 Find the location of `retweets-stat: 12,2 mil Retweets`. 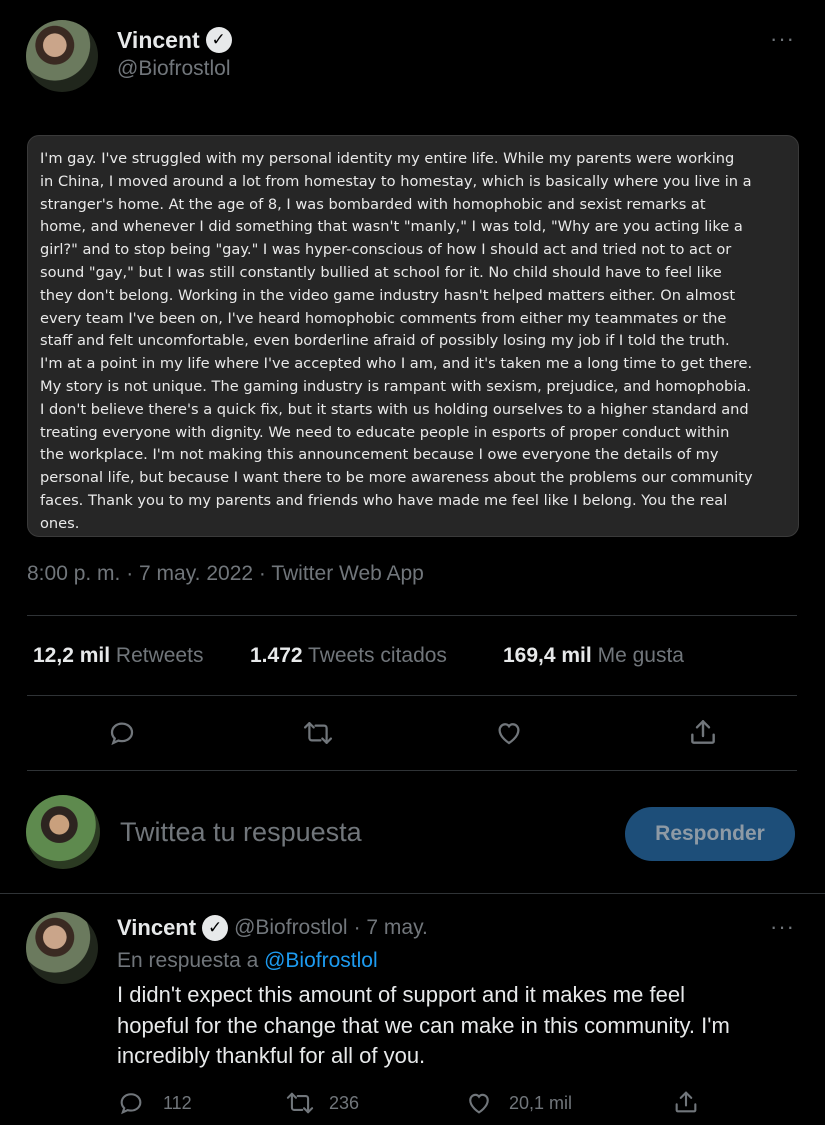

retweets-stat: 12,2 mil Retweets is located at coordinates (118, 656).